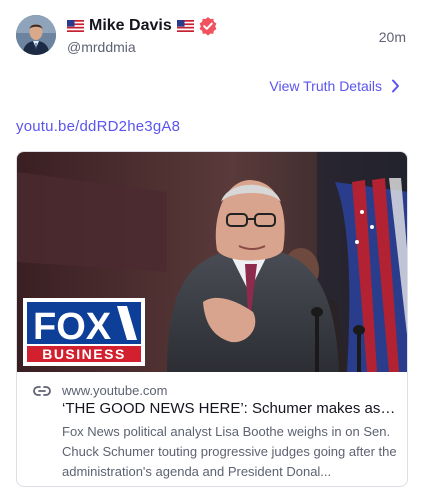  Describe the element at coordinates (212, 37) in the screenshot. I see `post-header: Mike Davis @mrddmia 20m` at that location.